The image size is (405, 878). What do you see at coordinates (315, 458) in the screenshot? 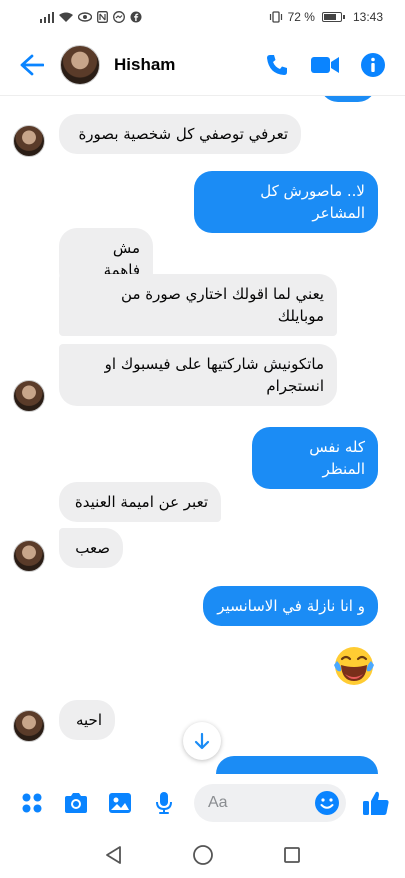
I see `message-bubble-outgoing: كله نفس المنظر` at bounding box center [315, 458].